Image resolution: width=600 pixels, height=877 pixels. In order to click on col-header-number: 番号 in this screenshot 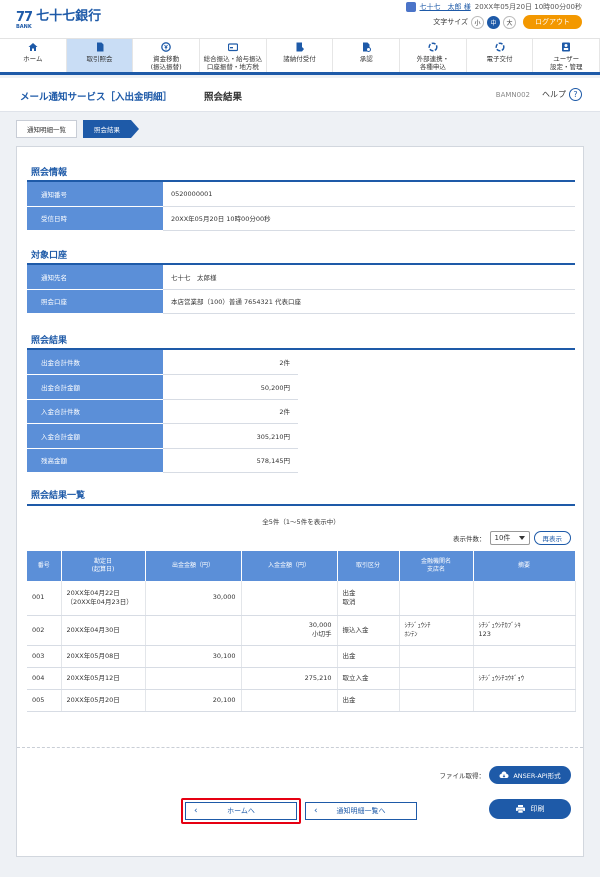, I will do `click(44, 566)`.